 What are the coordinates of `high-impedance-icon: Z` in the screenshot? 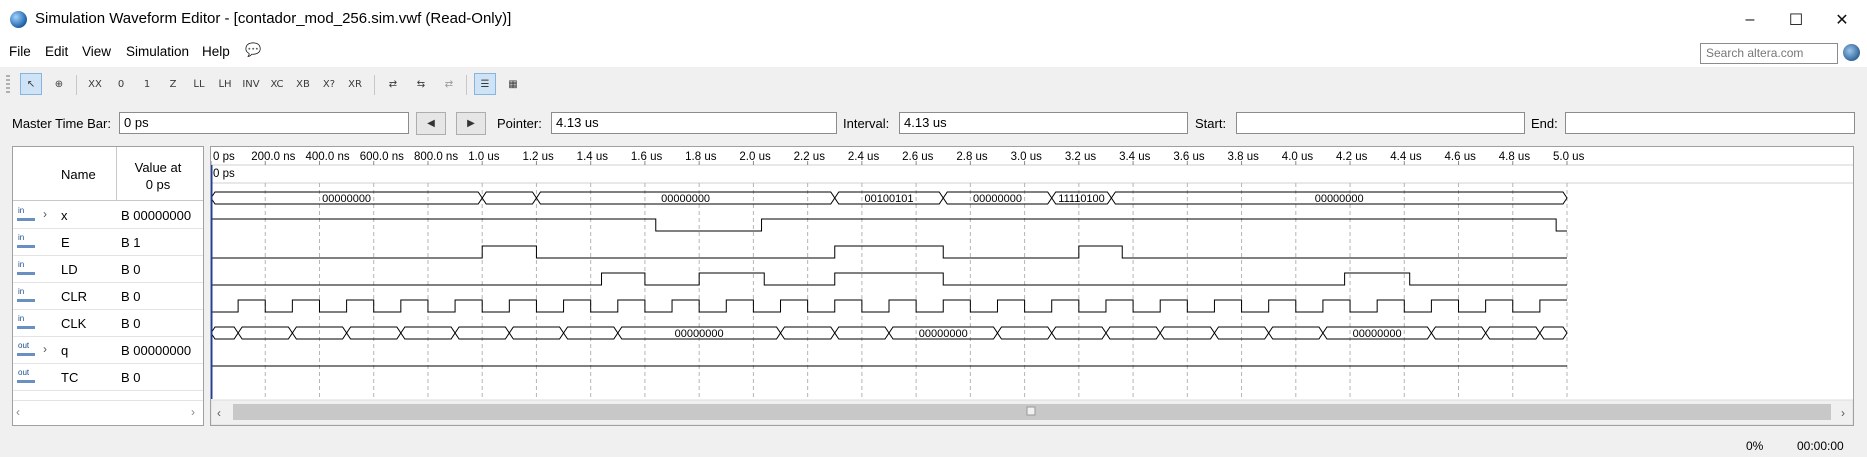 It's located at (173, 84).